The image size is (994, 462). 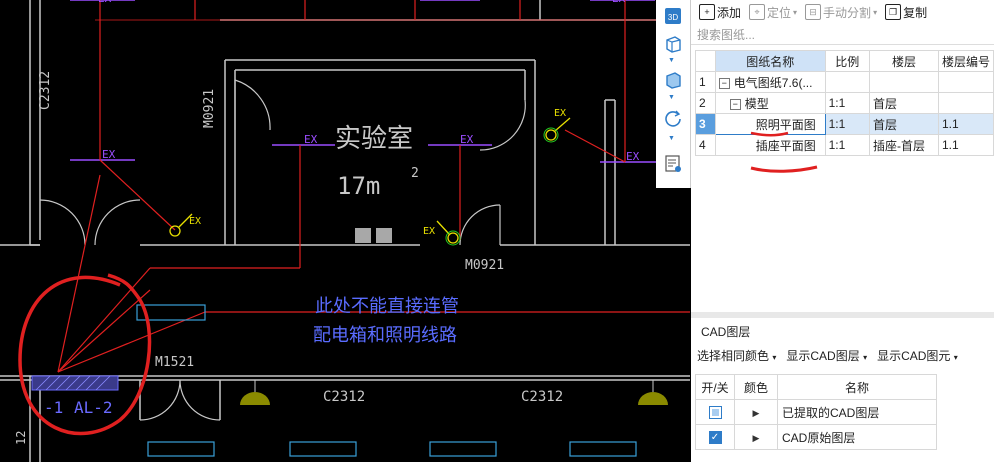 I want to click on room-name: 实验室, so click(x=374, y=139).